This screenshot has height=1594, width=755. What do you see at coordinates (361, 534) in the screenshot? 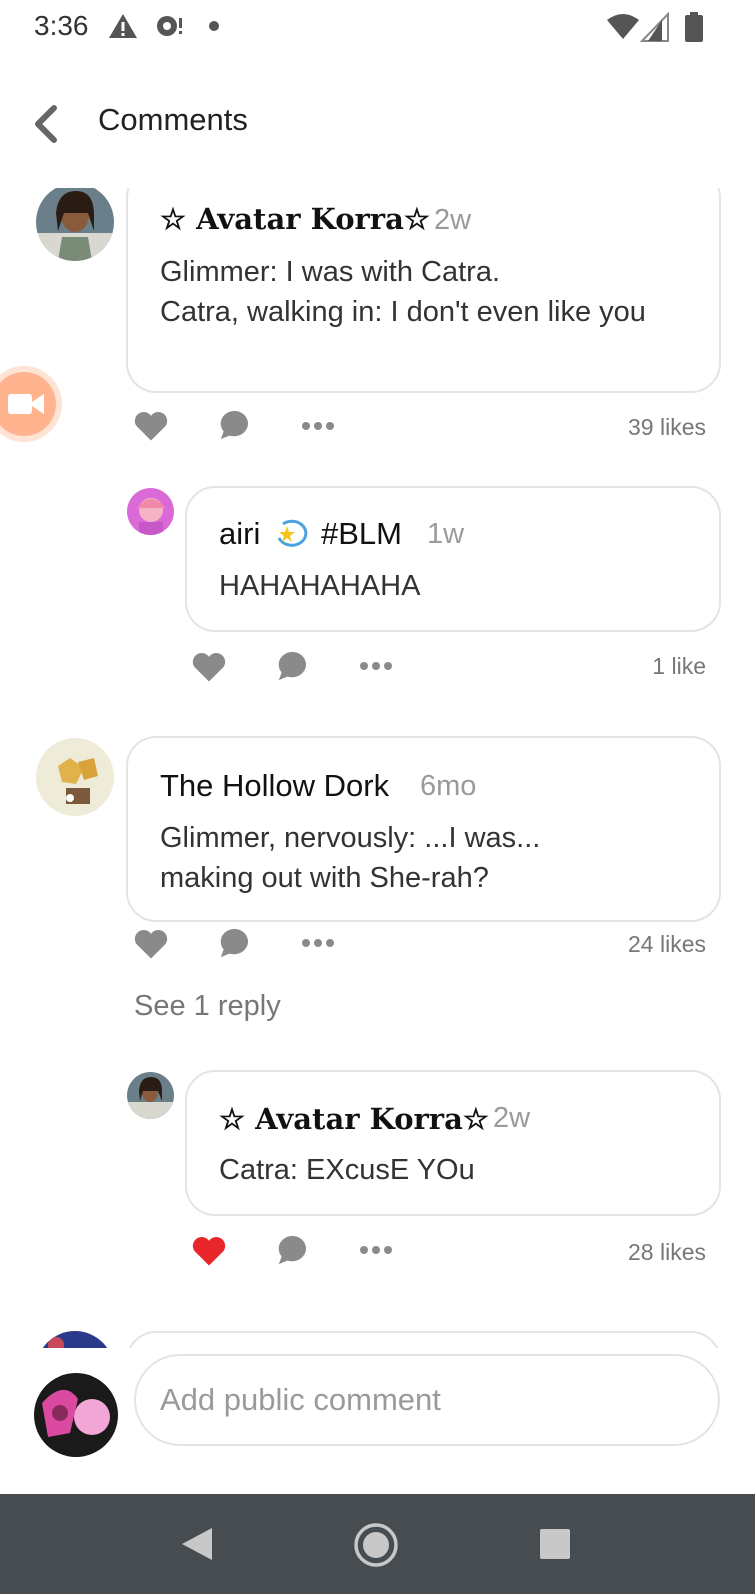
I see `comment-badge: #BLM` at bounding box center [361, 534].